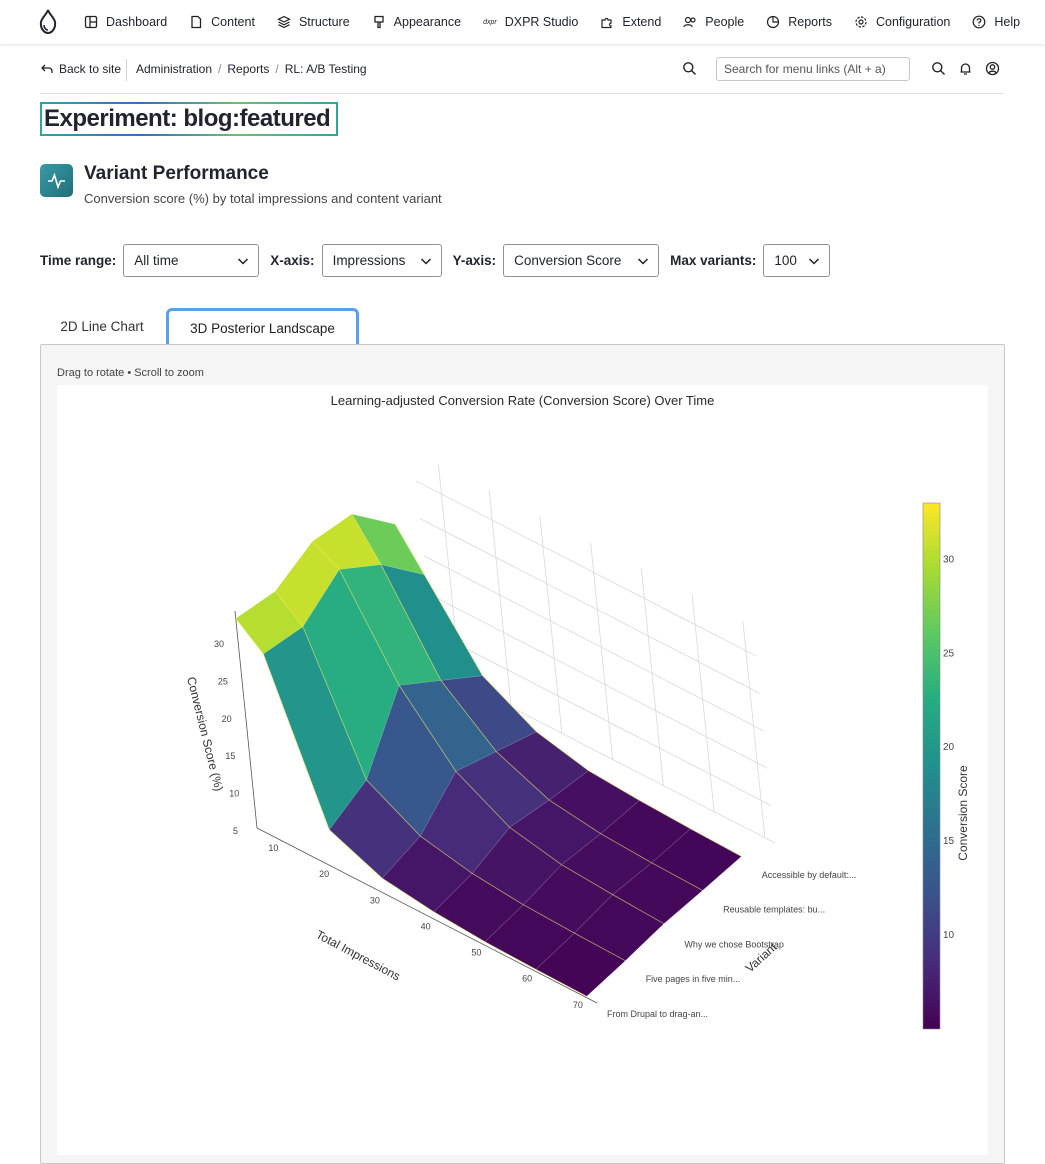 Image resolution: width=1045 pixels, height=1164 pixels. What do you see at coordinates (427, 22) in the screenshot?
I see `nav-label: Appearance` at bounding box center [427, 22].